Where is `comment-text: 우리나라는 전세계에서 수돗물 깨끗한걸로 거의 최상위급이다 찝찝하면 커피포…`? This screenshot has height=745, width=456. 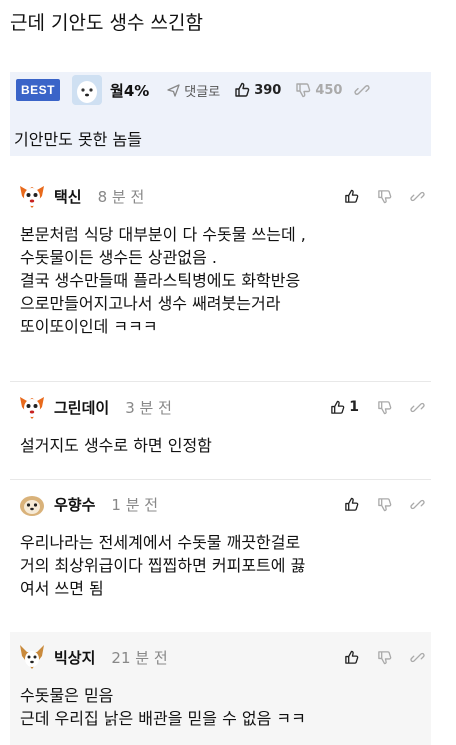 comment-text: 우리나라는 전세계에서 수돗물 깨끗한걸로 거의 최상위급이다 찝찝하면 커피포… is located at coordinates (220, 565).